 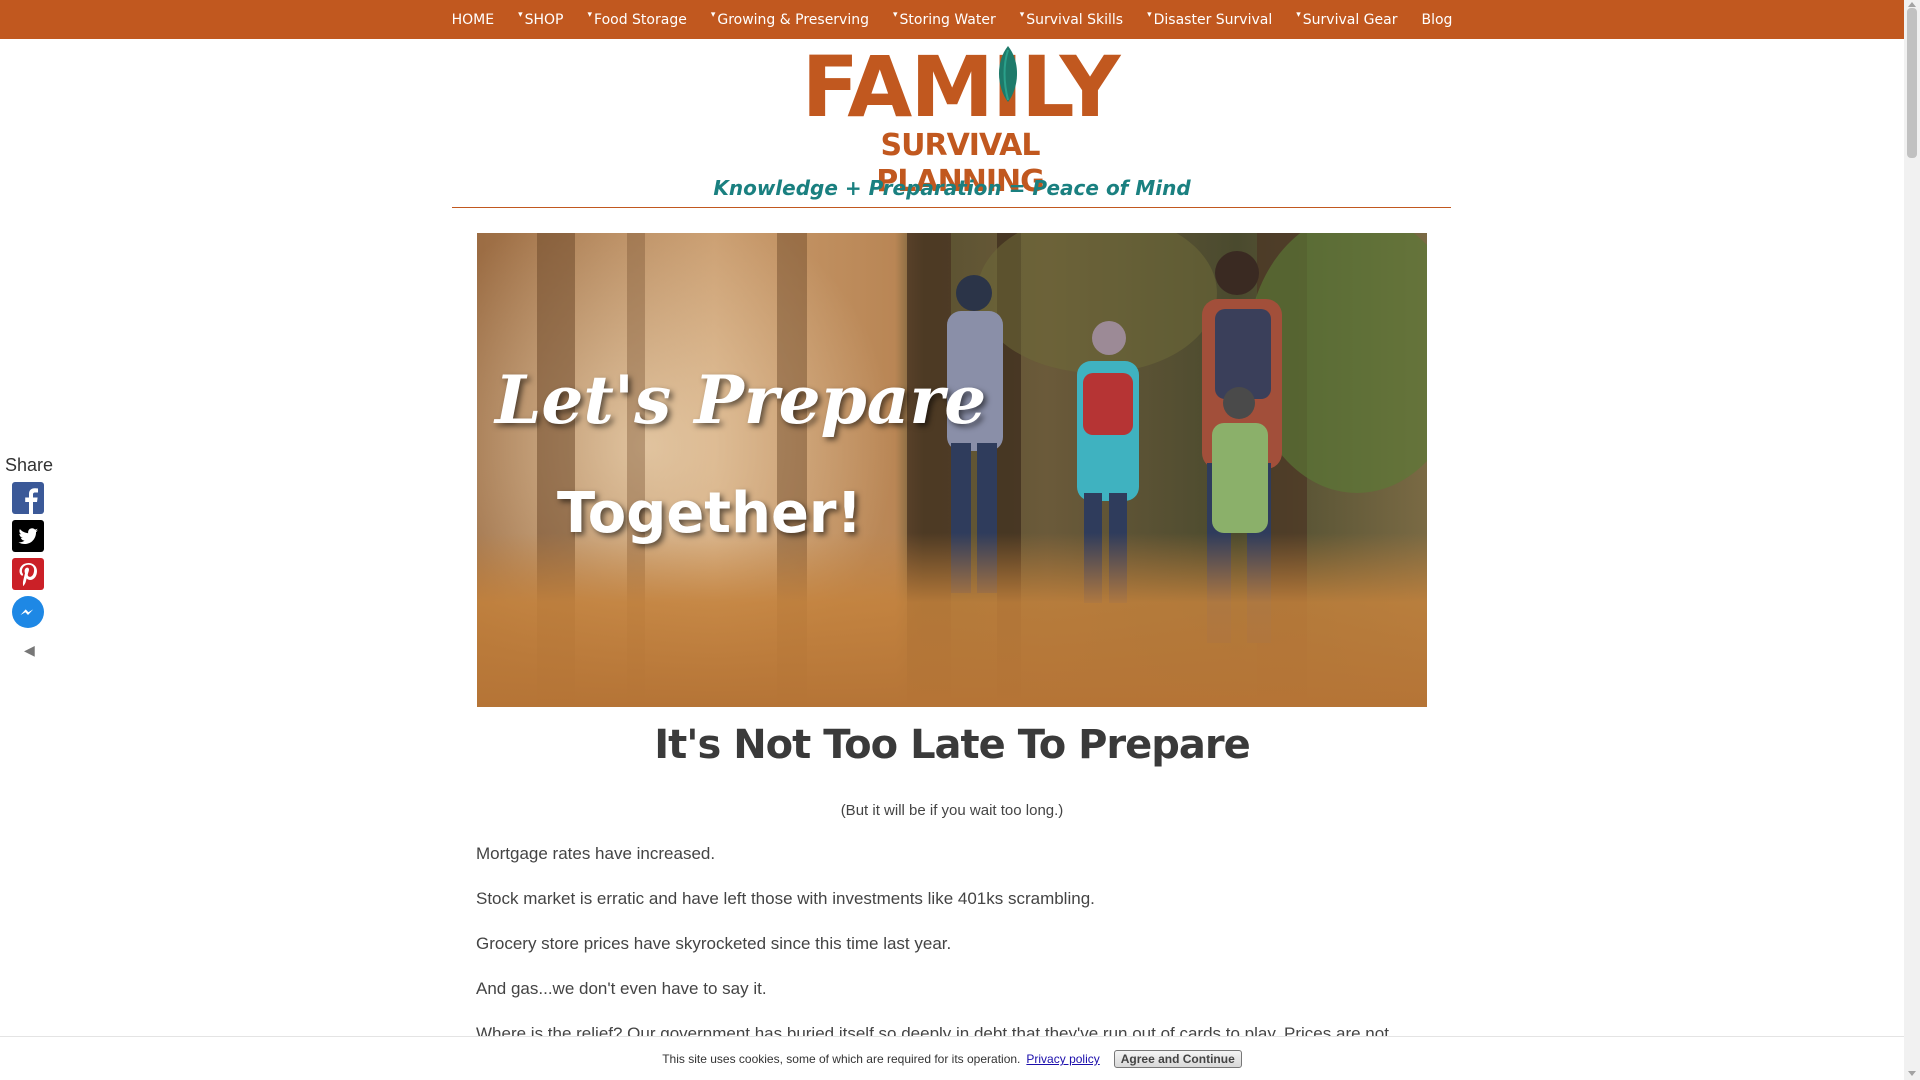 I want to click on nav-item-label: Disaster Survival, so click(x=1213, y=19).